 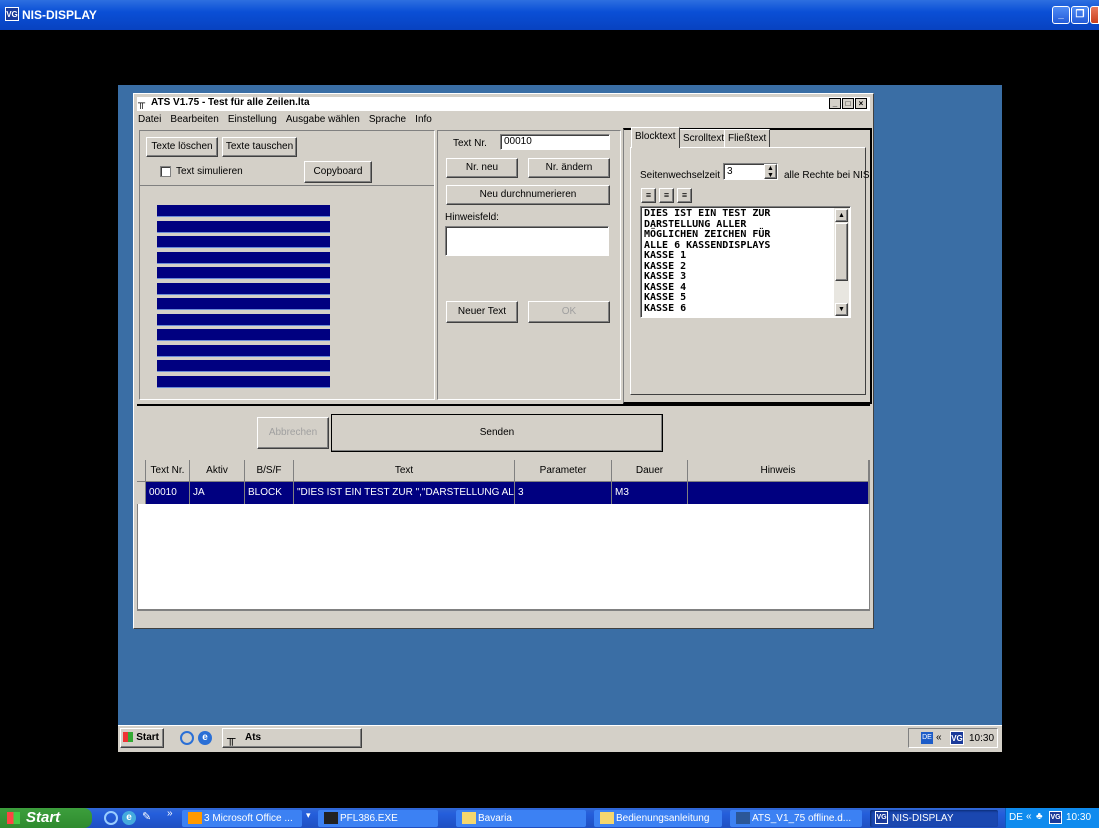 I want to click on abbrechen-button: Abbrechen, so click(x=293, y=433).